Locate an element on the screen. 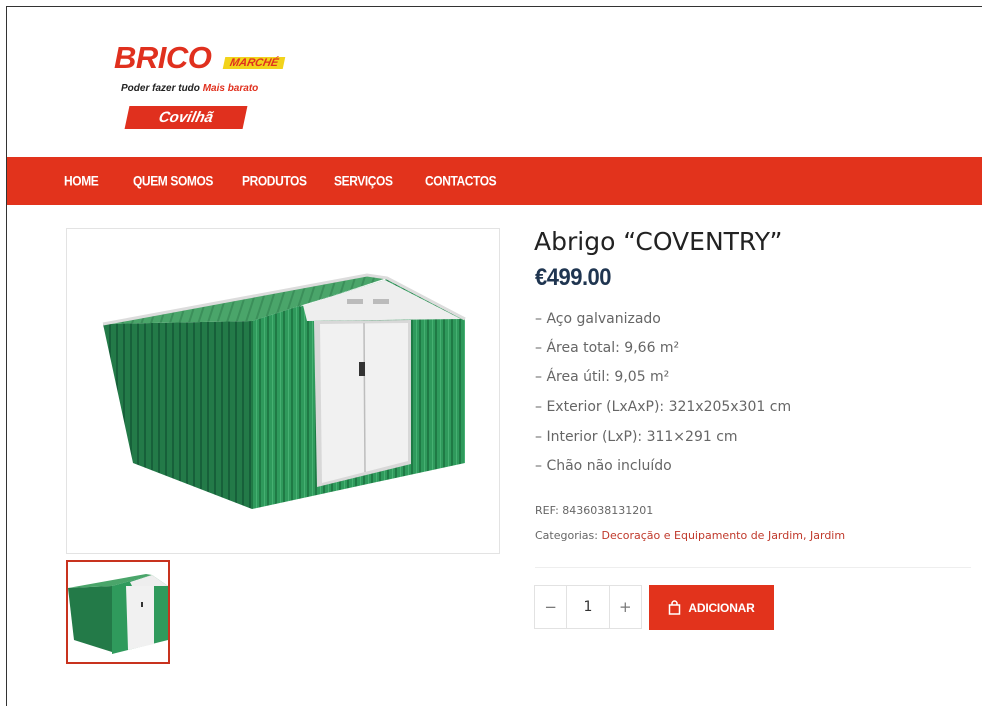 The width and height of the screenshot is (982, 706). logo-brand: BRICO is located at coordinates (163, 57).